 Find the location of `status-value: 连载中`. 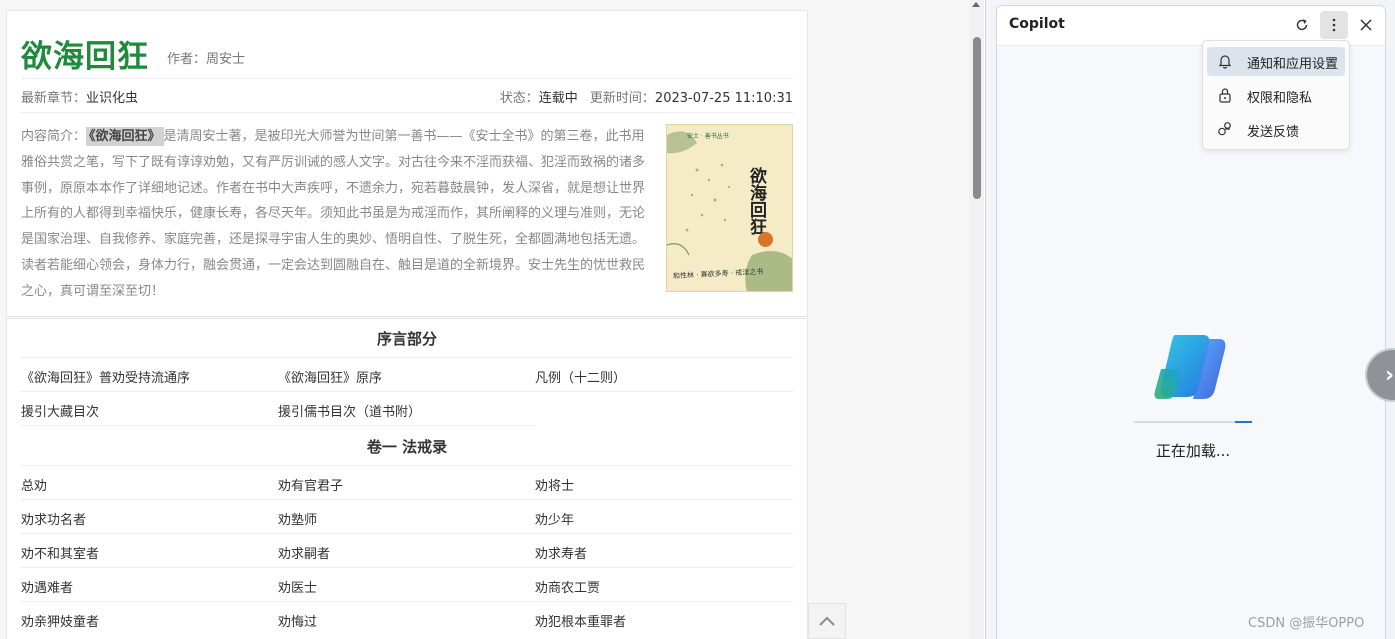

status-value: 连载中 is located at coordinates (558, 98).